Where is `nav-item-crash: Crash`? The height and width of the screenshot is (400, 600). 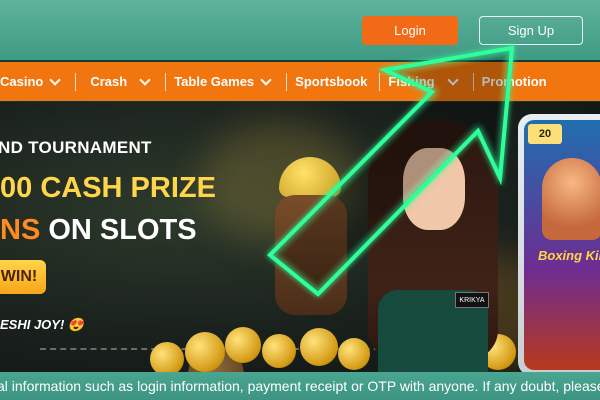 nav-item-crash: Crash is located at coordinates (123, 81).